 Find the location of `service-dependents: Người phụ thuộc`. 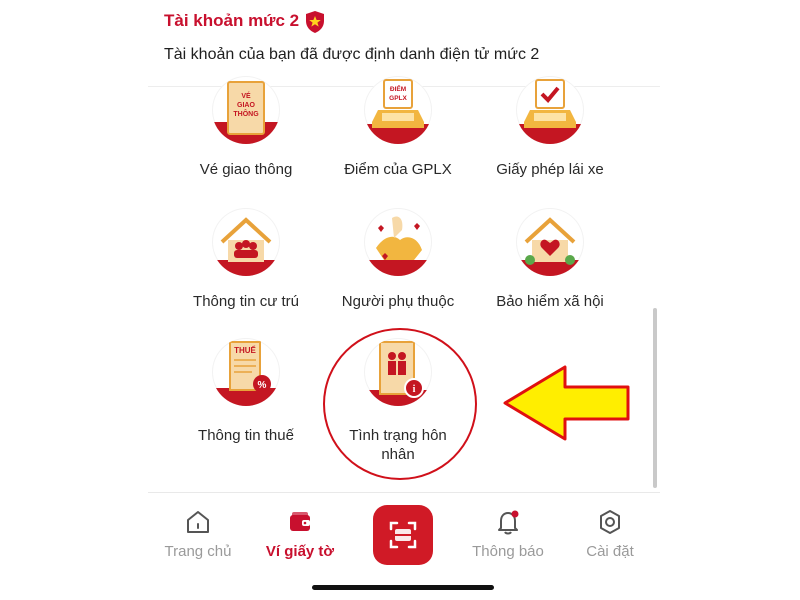

service-dependents: Người phụ thuộc is located at coordinates (398, 263).